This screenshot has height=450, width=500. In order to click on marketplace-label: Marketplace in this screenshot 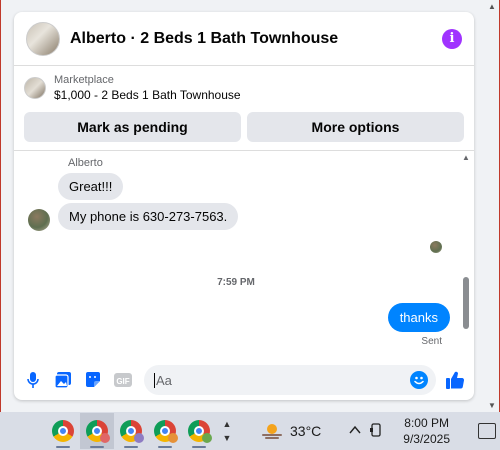, I will do `click(84, 80)`.